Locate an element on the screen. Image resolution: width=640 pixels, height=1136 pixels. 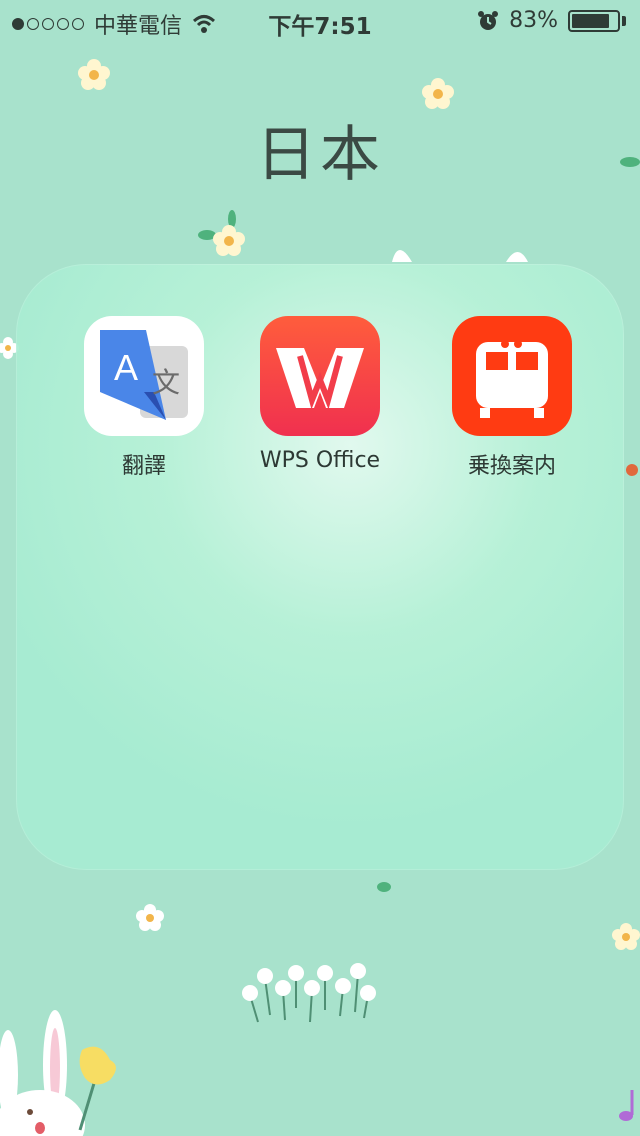
status-bar-right: 83% is located at coordinates (551, 20).